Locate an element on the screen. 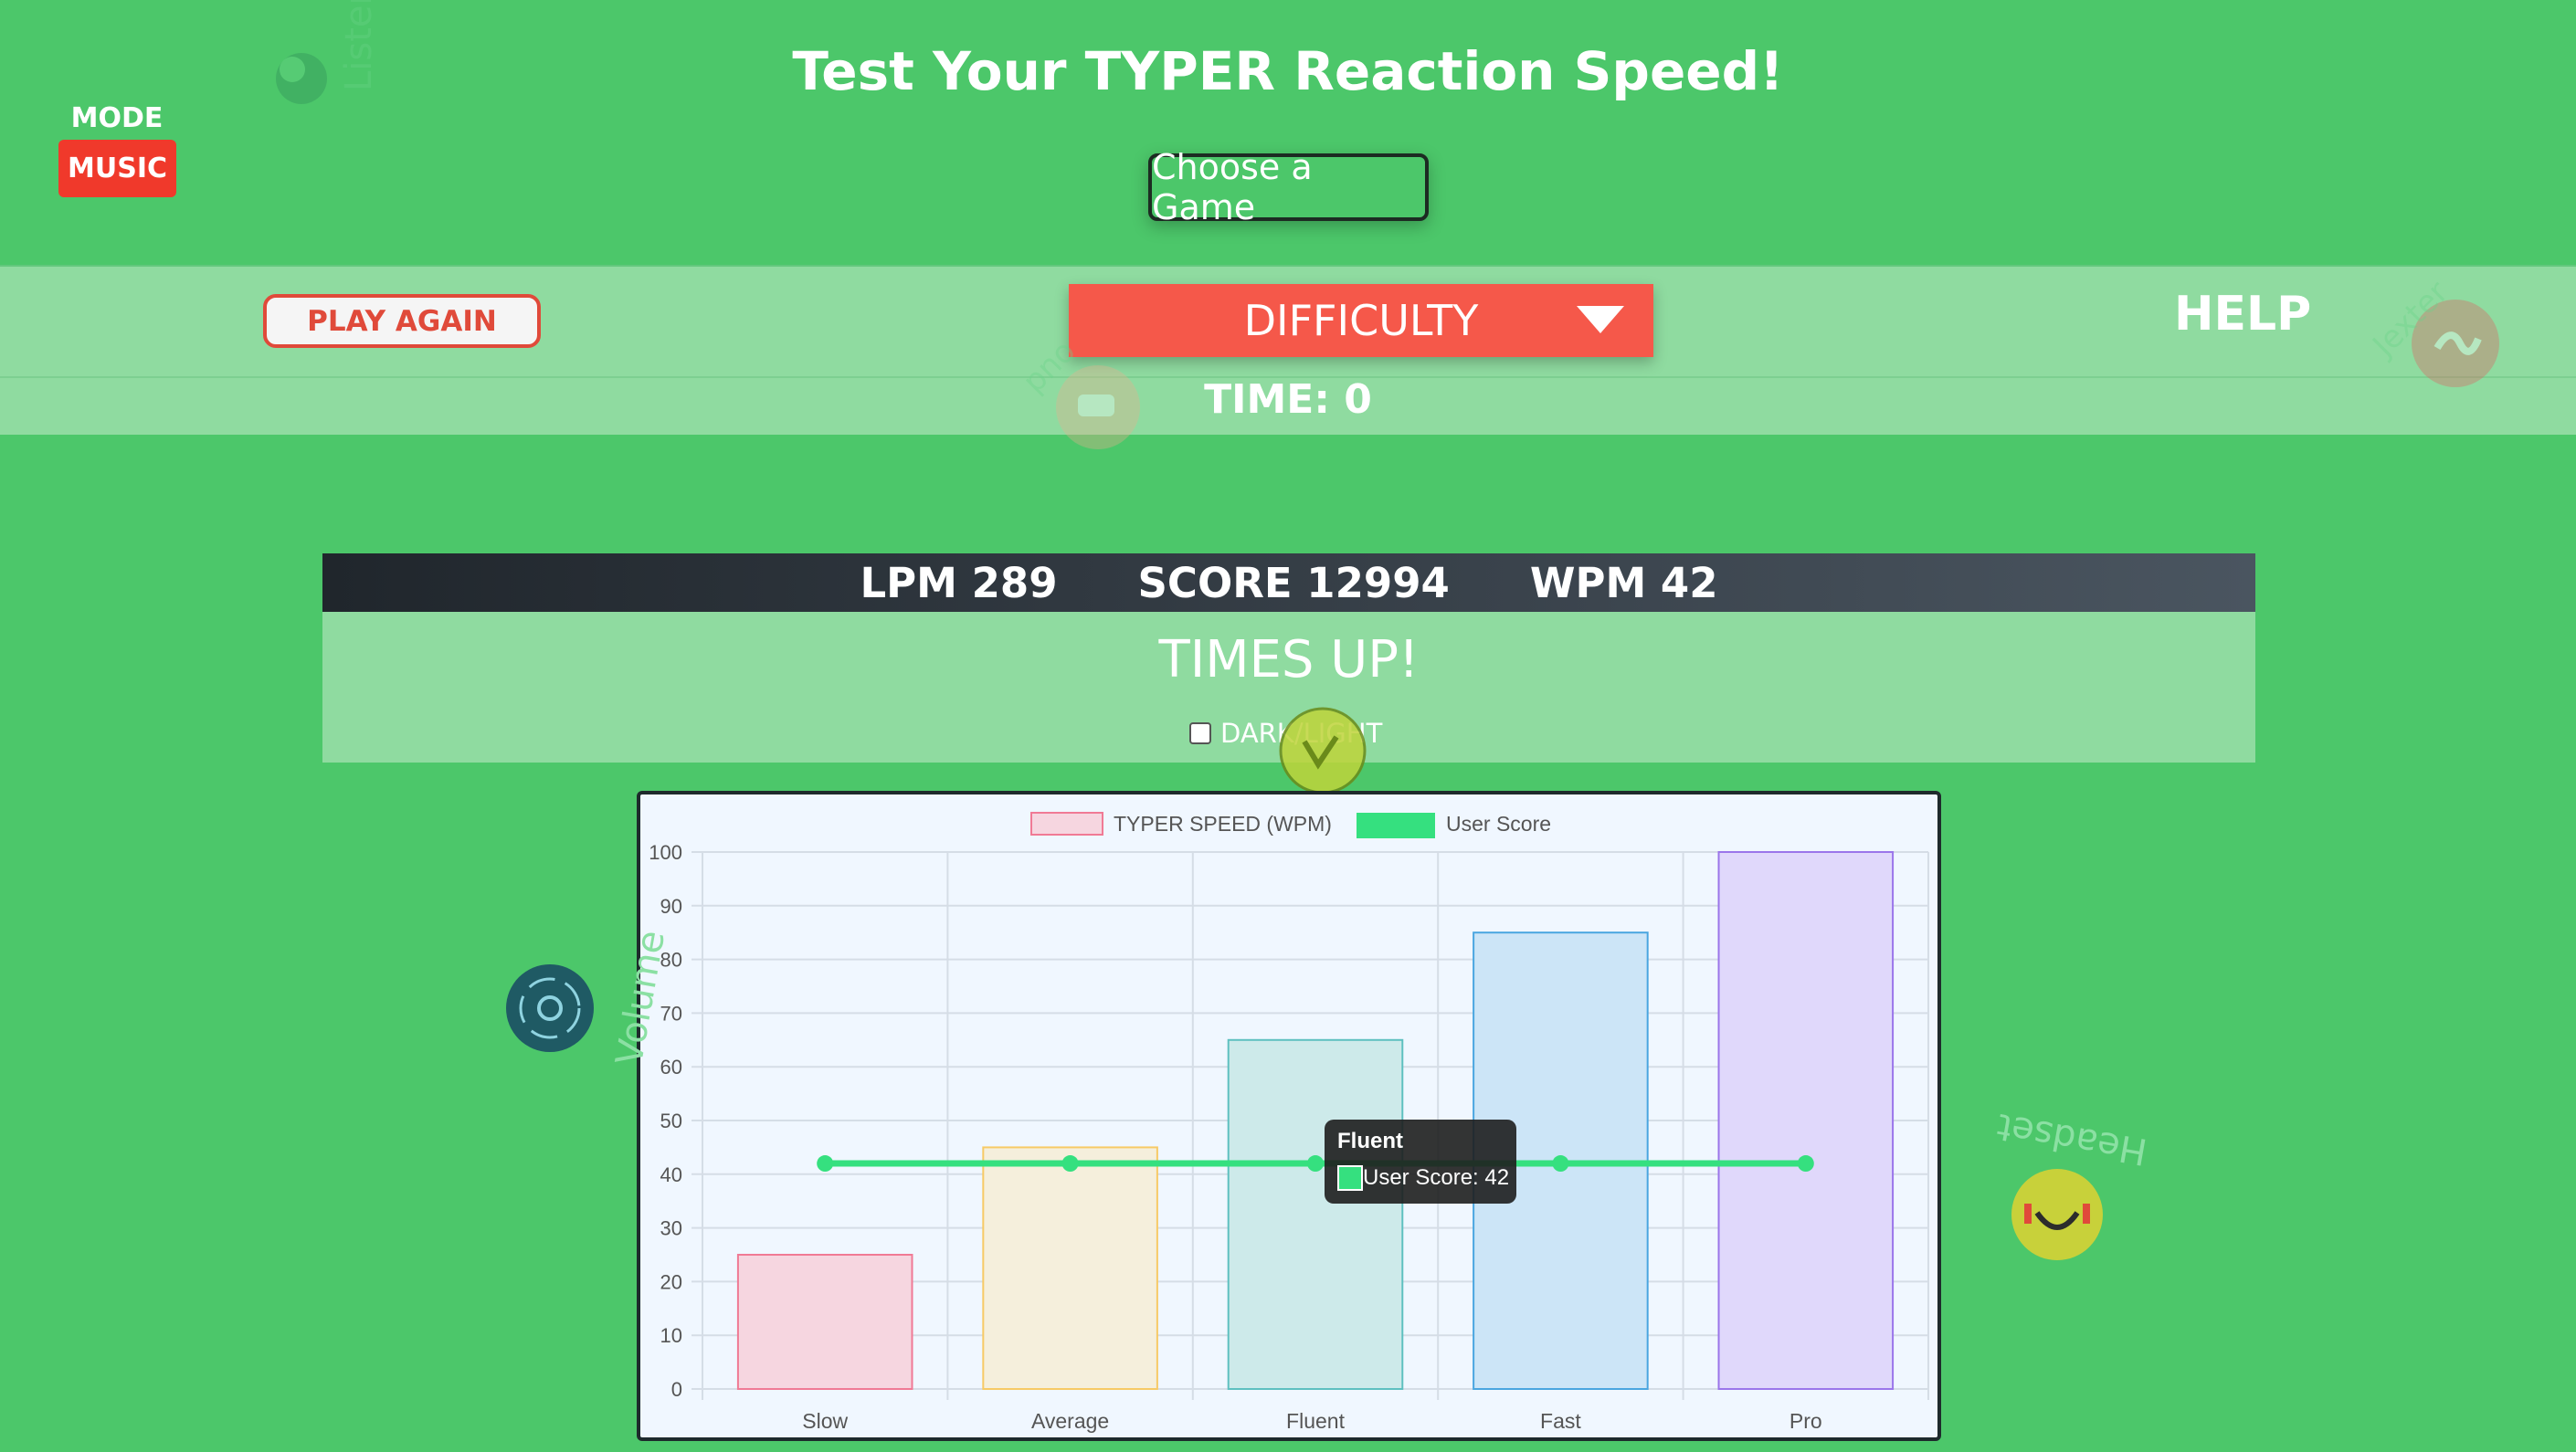  headset-icon is located at coordinates (2057, 1214).